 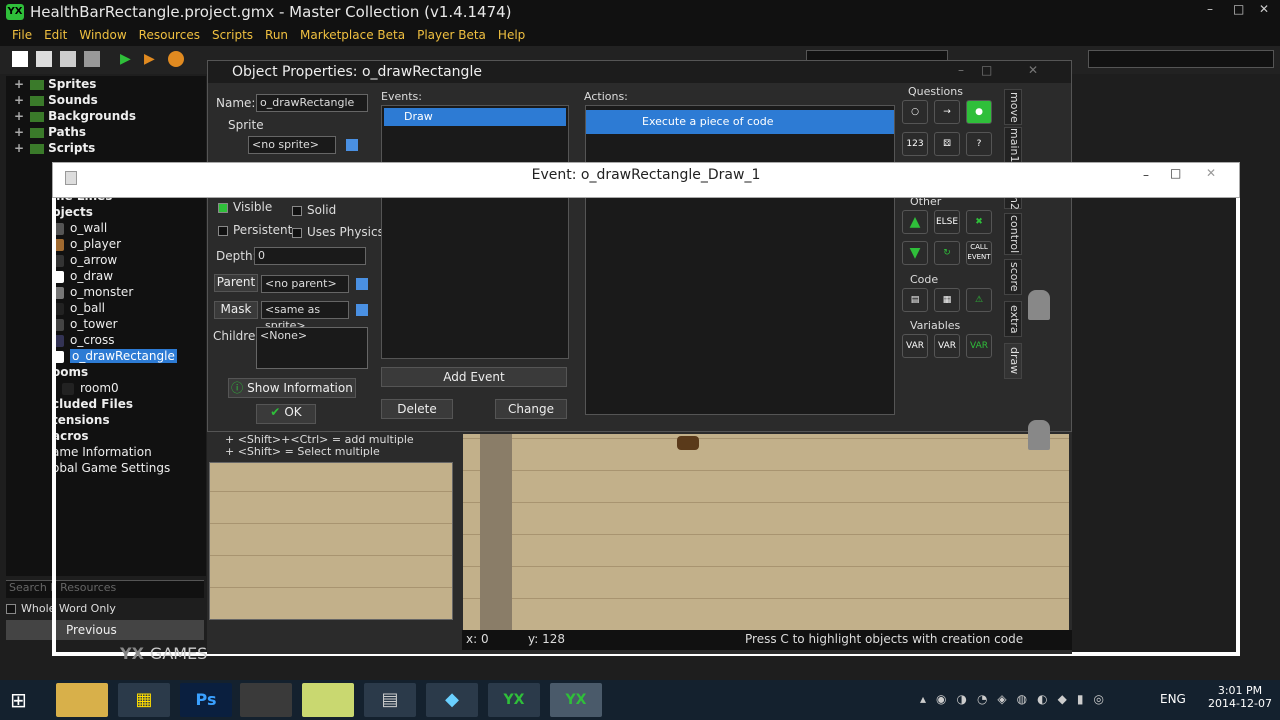 I want to click on persistent-checkbox: Persistent, so click(x=255, y=230).